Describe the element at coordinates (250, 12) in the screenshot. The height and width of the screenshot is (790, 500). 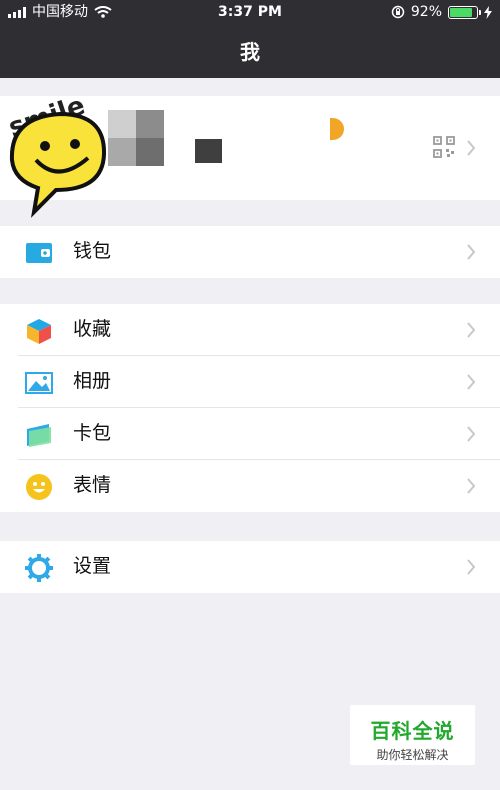
I see `status-bar: 中国移动 3:37 PM 92%` at that location.